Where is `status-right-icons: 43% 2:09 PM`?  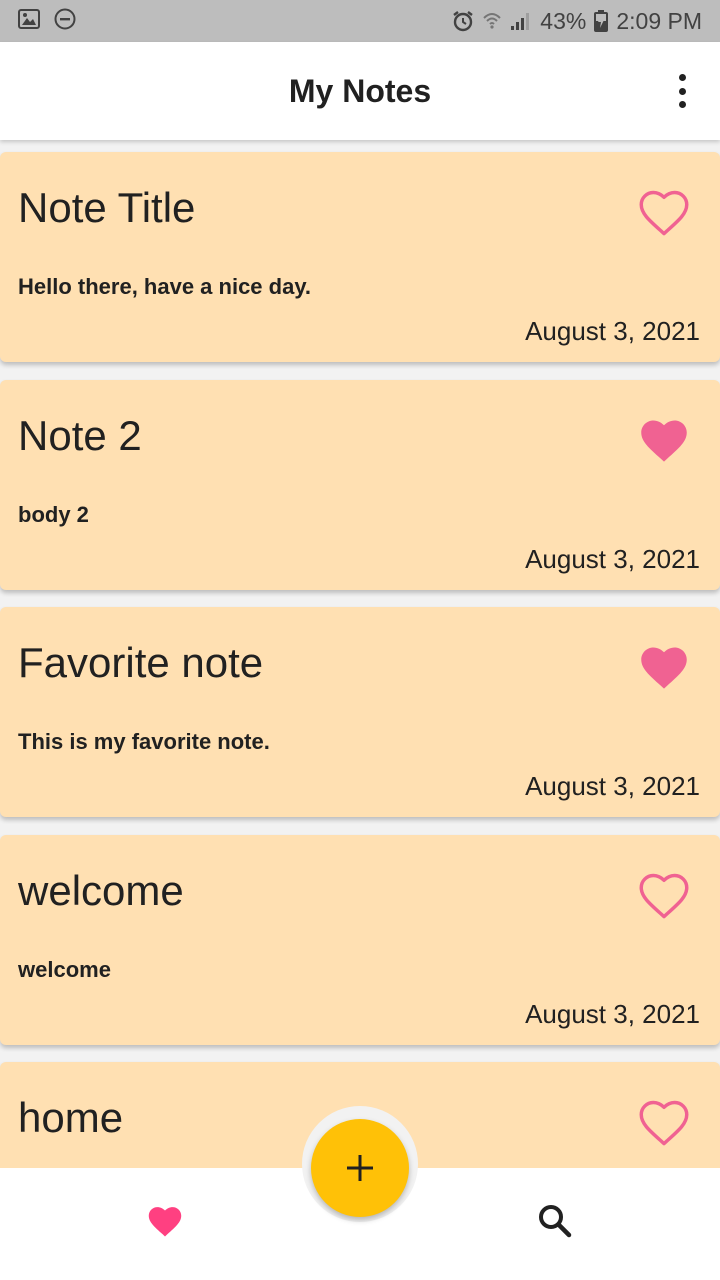
status-right-icons: 43% 2:09 PM is located at coordinates (577, 21).